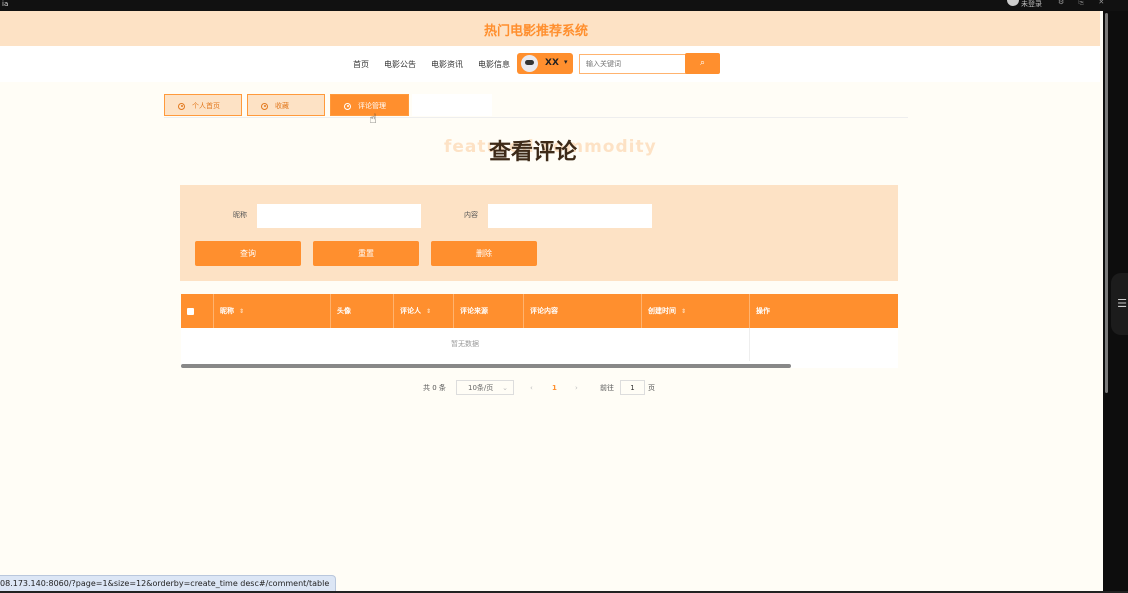  Describe the element at coordinates (197, 311) in the screenshot. I see `select-all-checkbox` at that location.